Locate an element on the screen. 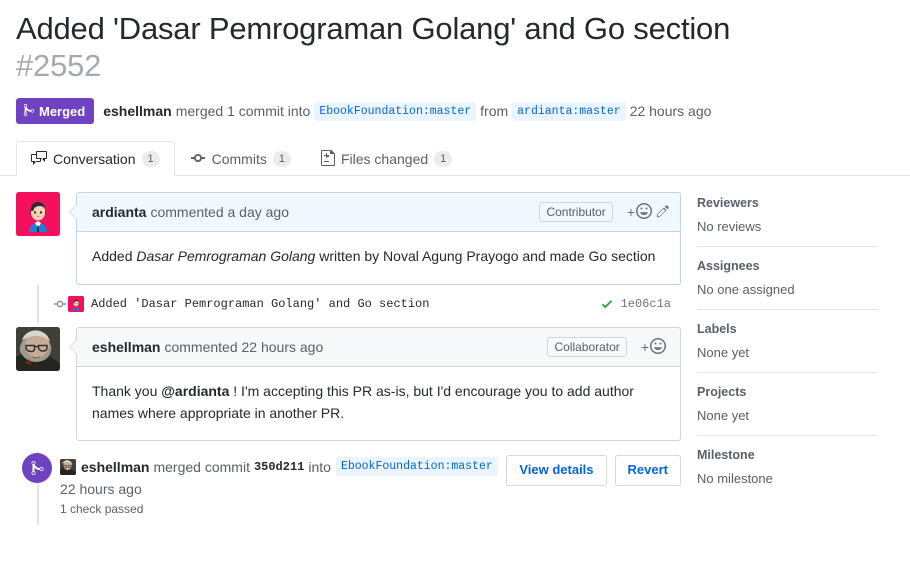  tab-commits: Commits 1 is located at coordinates (240, 158).